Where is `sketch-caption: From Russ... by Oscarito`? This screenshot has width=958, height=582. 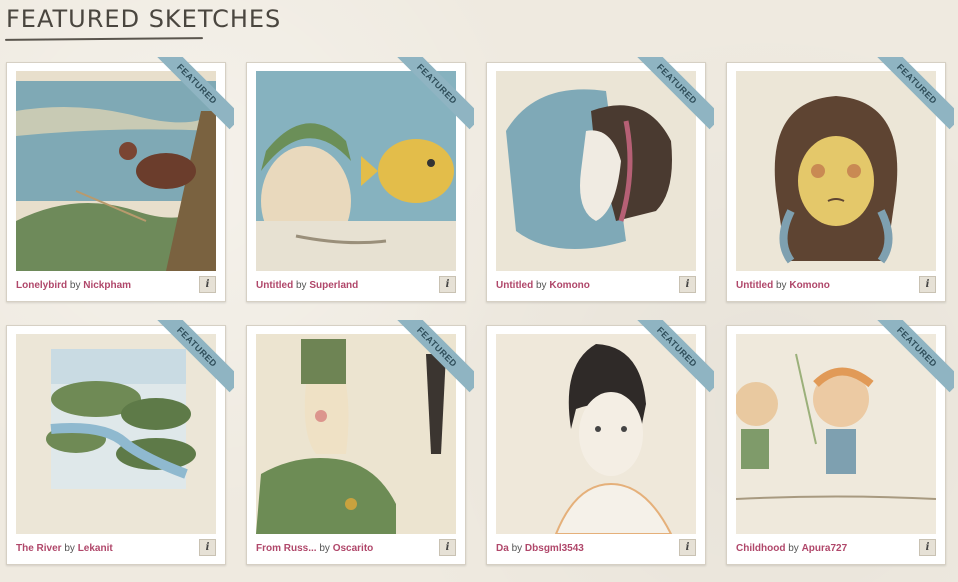
sketch-caption: From Russ... by Oscarito is located at coordinates (314, 548).